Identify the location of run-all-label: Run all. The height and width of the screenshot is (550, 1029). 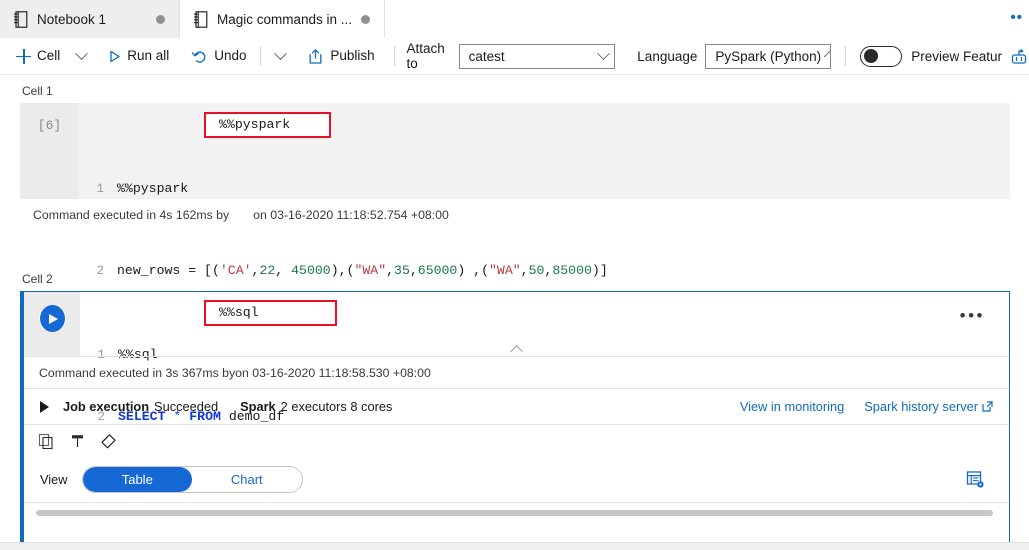
(148, 56).